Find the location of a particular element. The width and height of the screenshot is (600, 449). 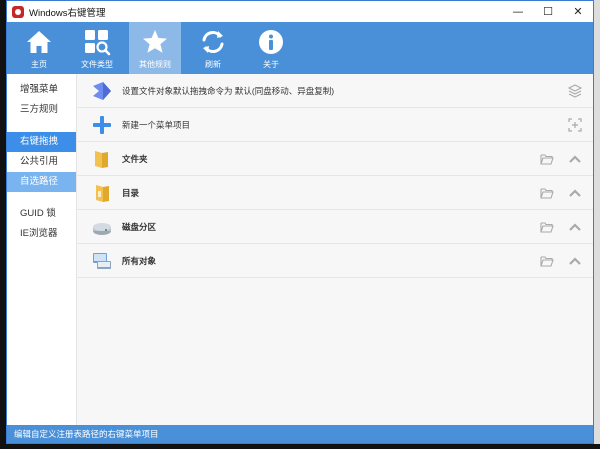

desktop-right-edge is located at coordinates (597, 224).